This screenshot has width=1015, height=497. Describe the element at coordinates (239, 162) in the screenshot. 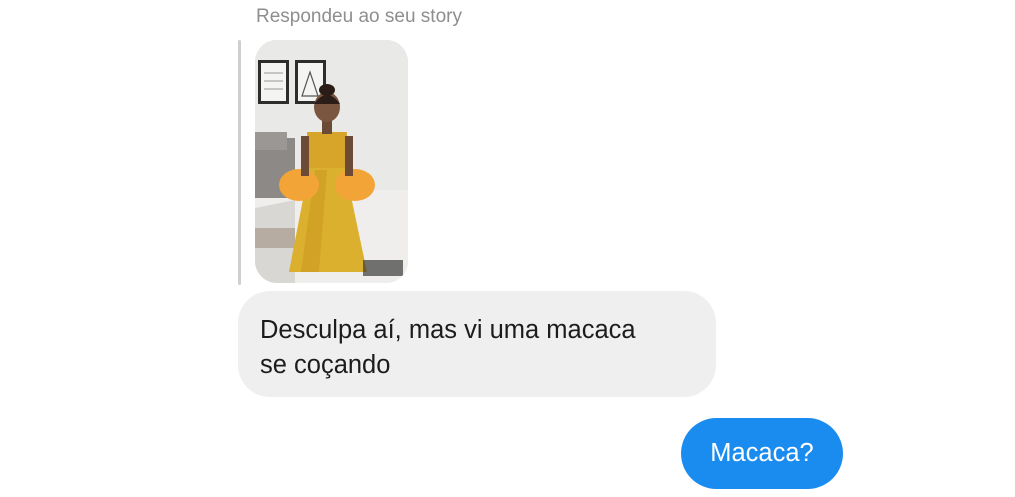

I see `story-reply-indicator` at that location.